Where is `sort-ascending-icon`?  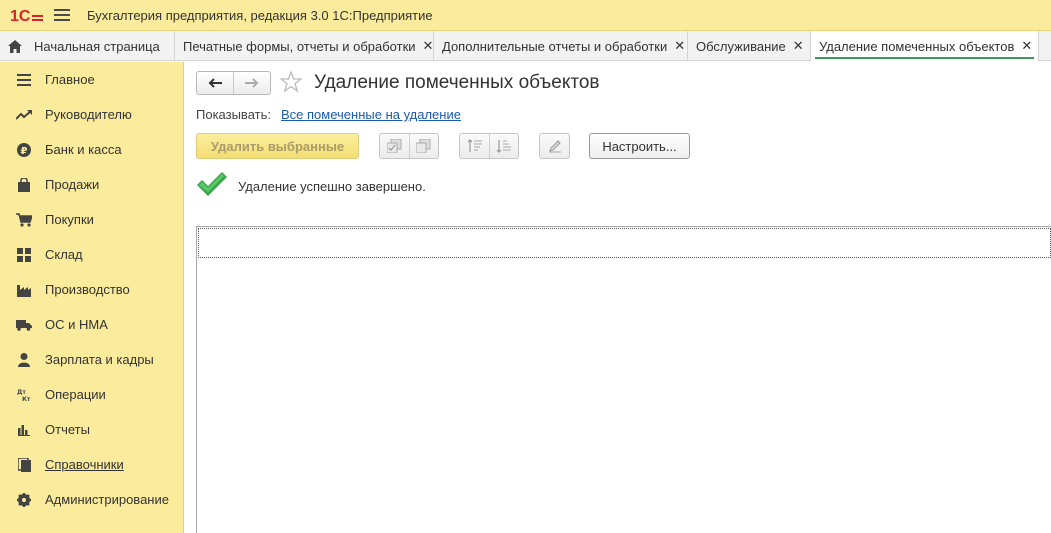
sort-ascending-icon is located at coordinates (474, 145).